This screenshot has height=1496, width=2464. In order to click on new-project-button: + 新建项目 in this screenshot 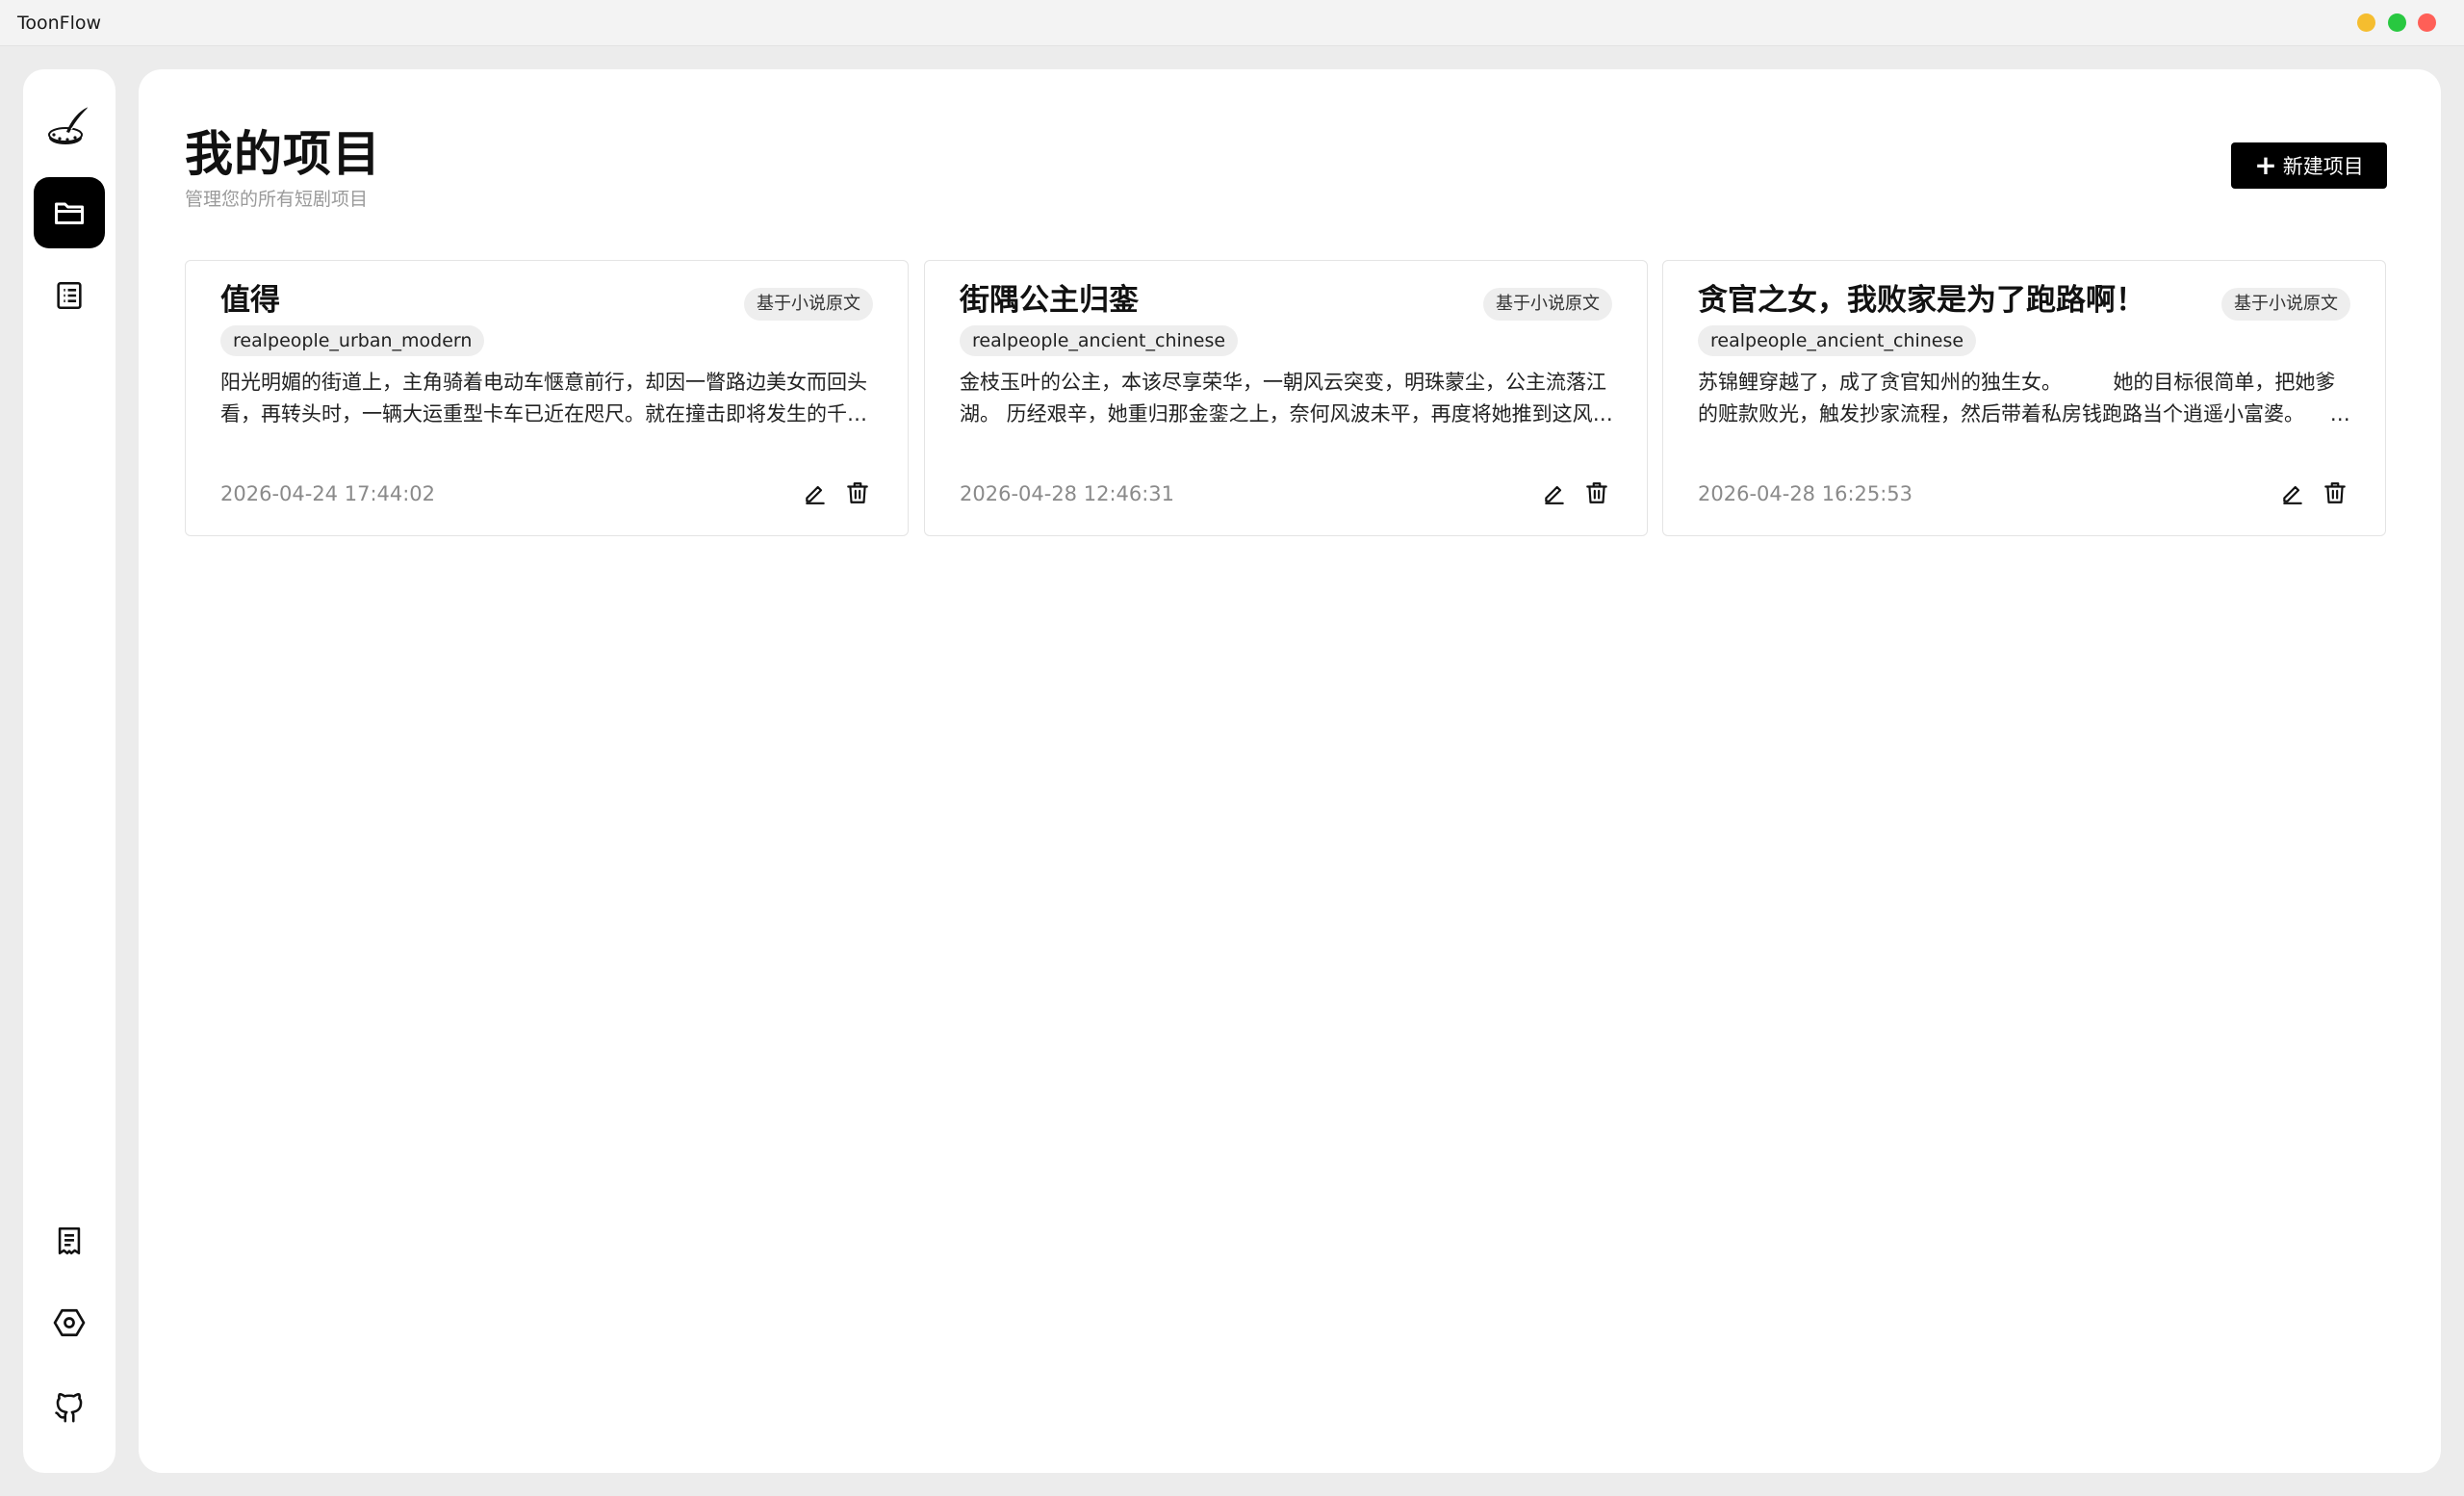, I will do `click(2309, 166)`.